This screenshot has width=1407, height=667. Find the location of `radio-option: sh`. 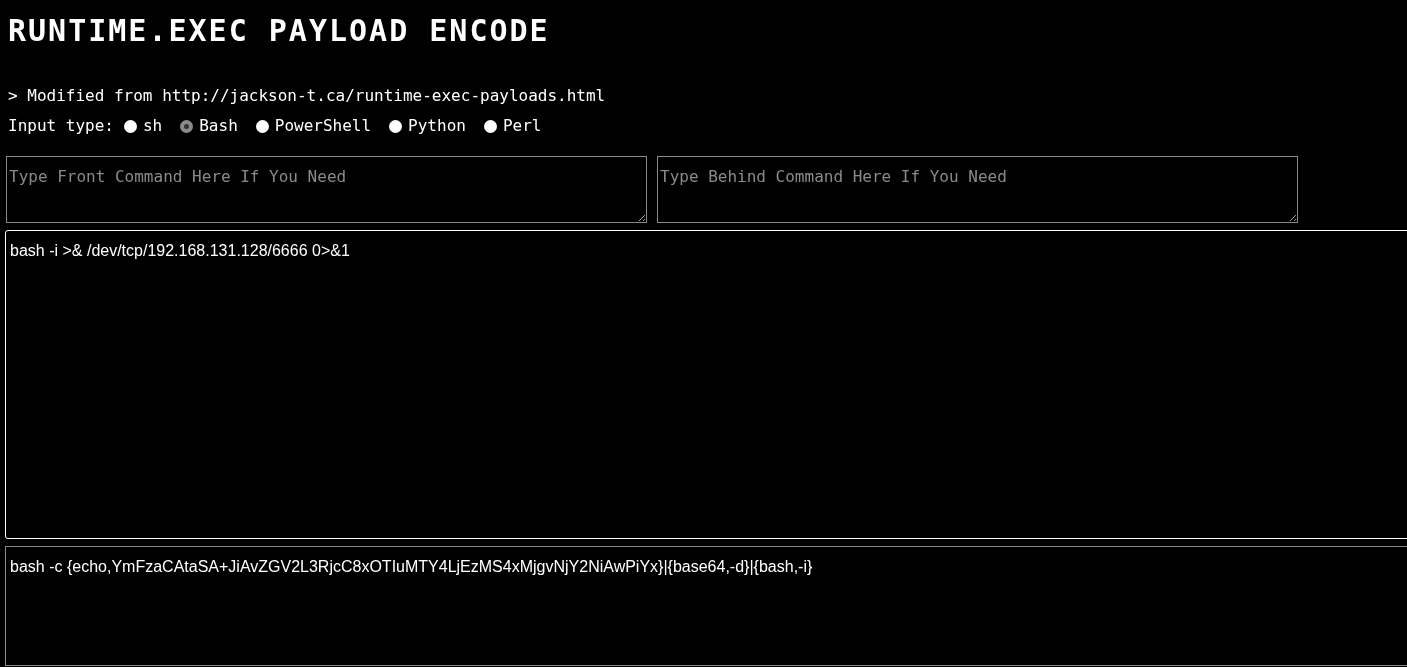

radio-option: sh is located at coordinates (143, 126).